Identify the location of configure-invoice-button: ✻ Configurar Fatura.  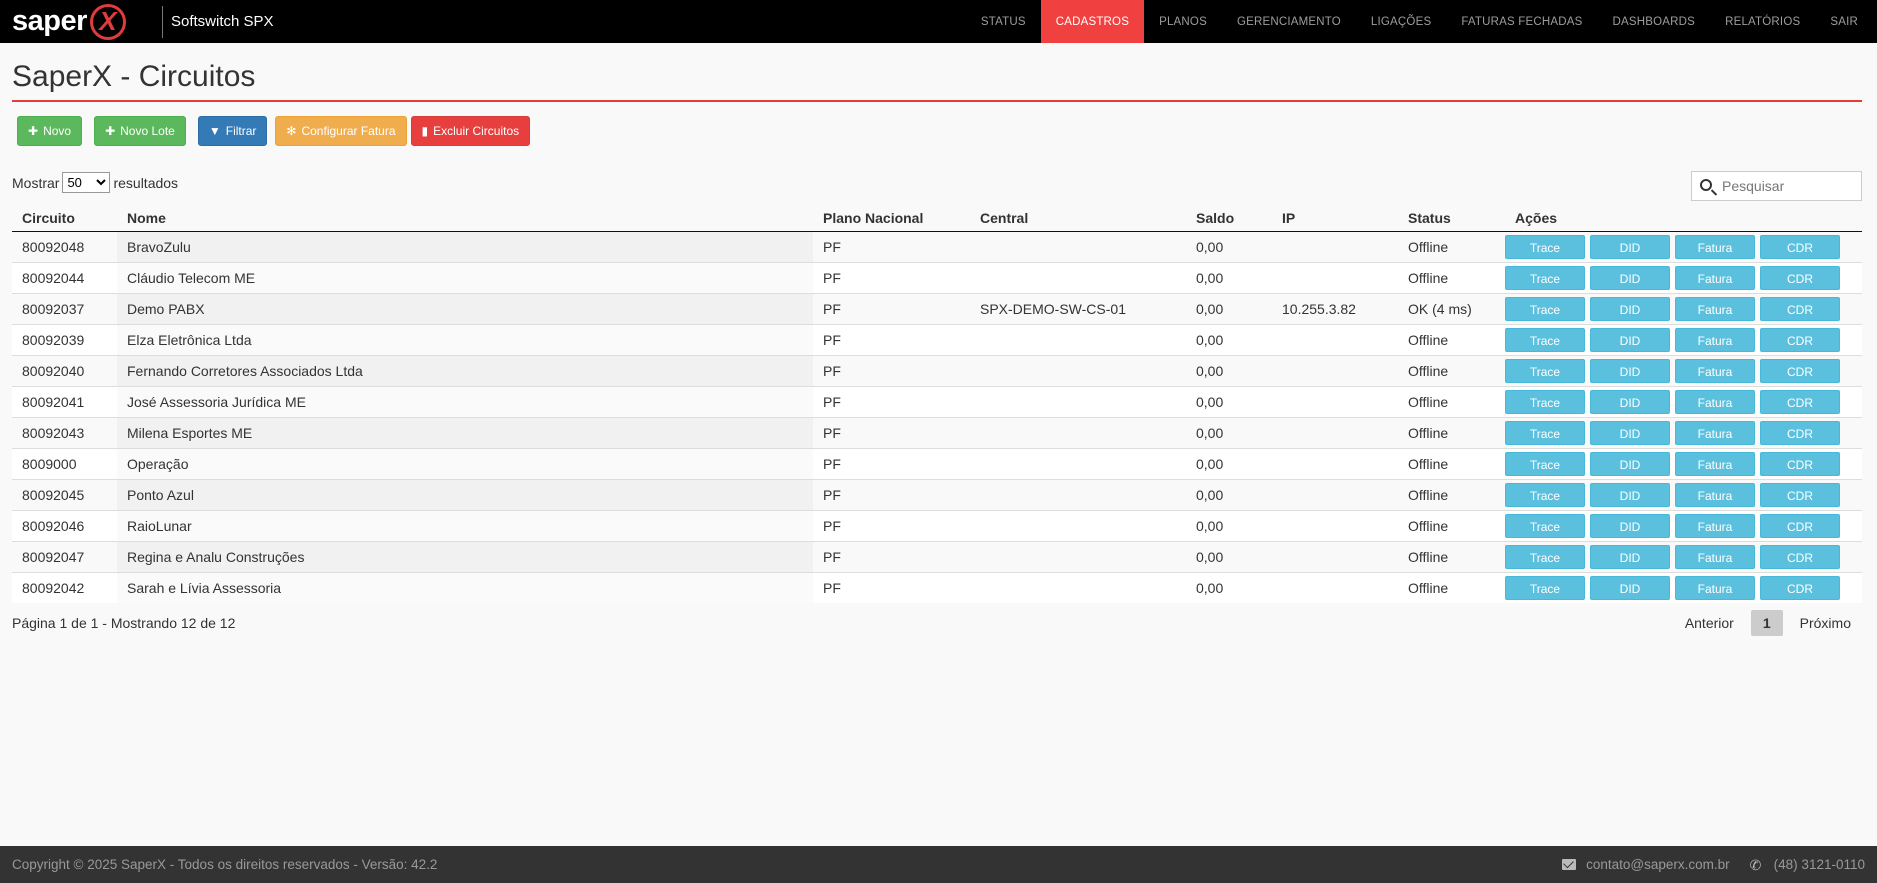
(341, 131).